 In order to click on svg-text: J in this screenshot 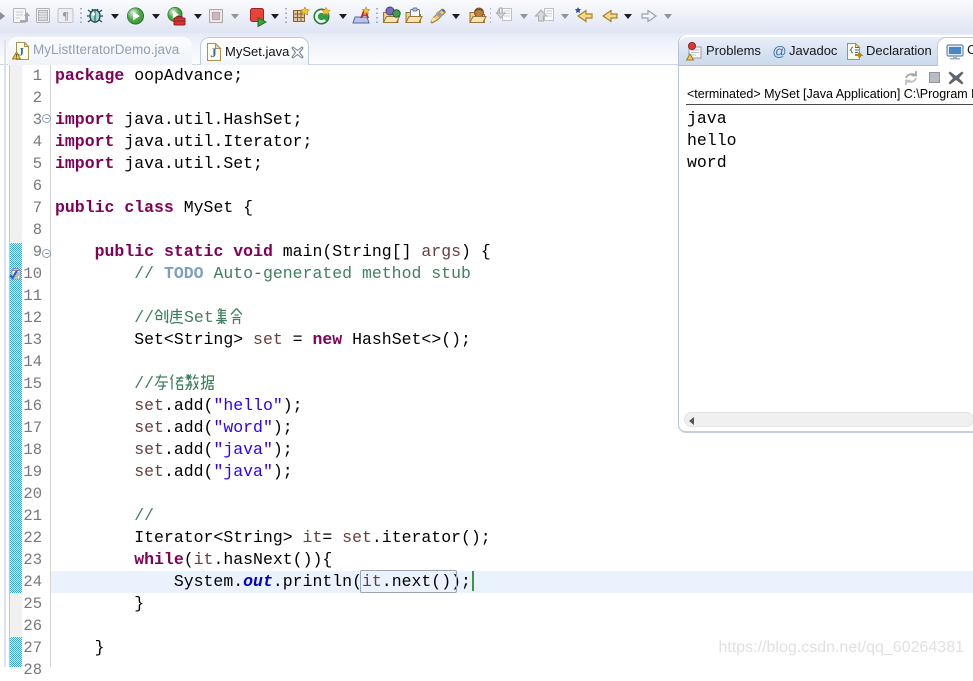, I will do `click(213, 52)`.